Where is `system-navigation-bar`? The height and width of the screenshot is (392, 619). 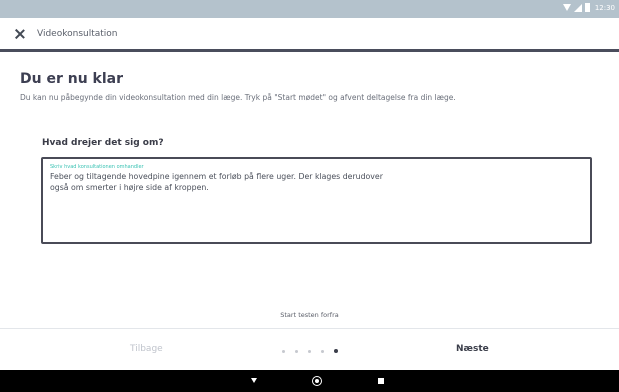
system-navigation-bar is located at coordinates (309, 381).